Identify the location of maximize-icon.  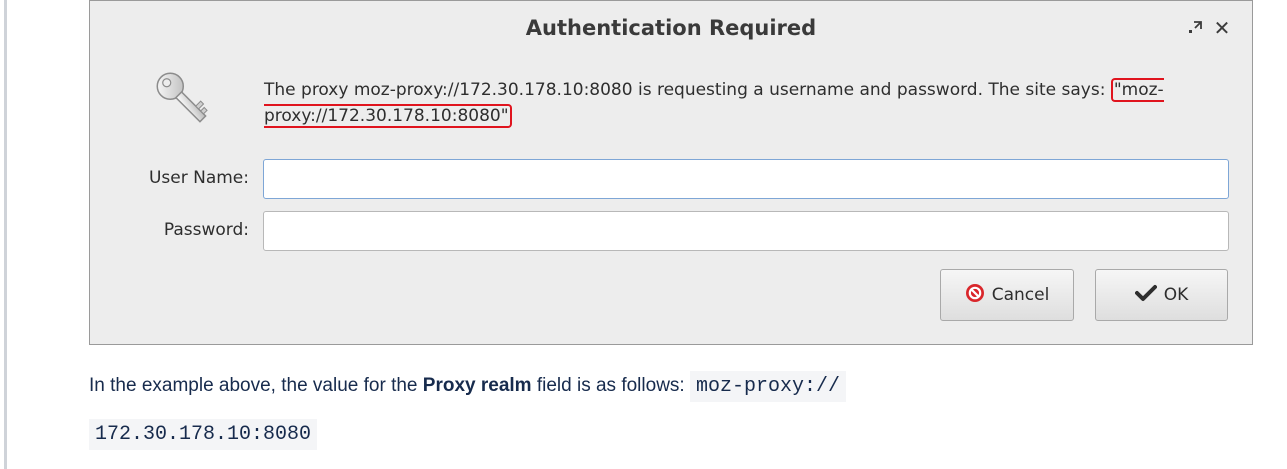
(1195, 28).